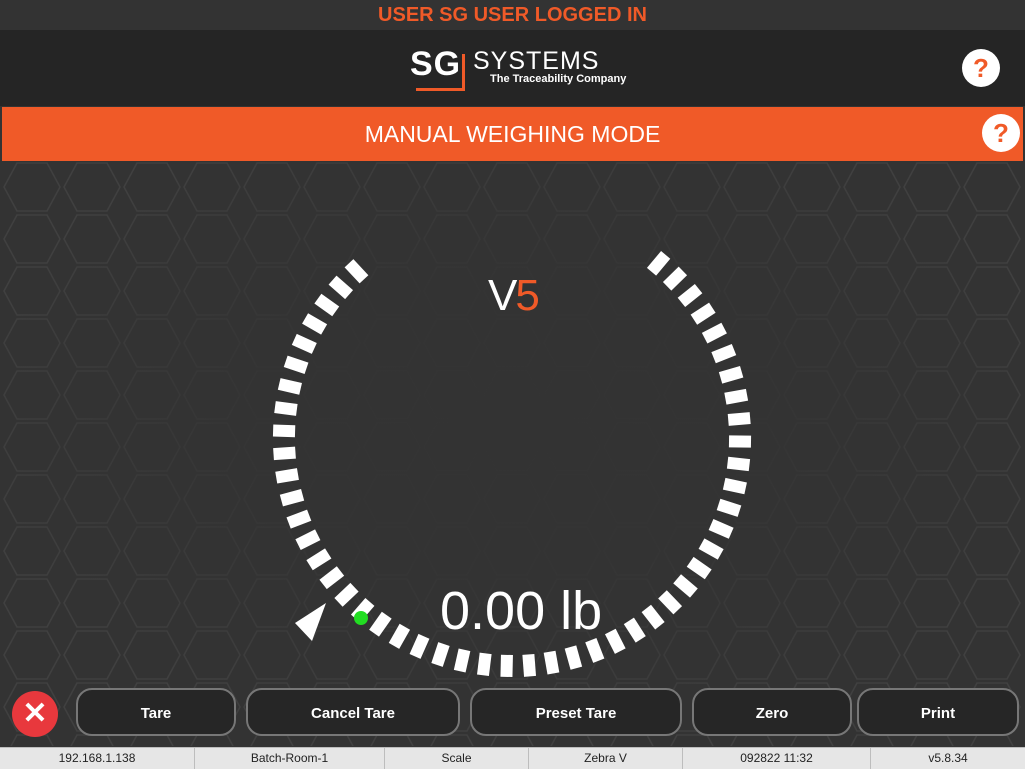 This screenshot has width=1025, height=769. What do you see at coordinates (353, 712) in the screenshot?
I see `cancel-tare-button: Cancel Tare` at bounding box center [353, 712].